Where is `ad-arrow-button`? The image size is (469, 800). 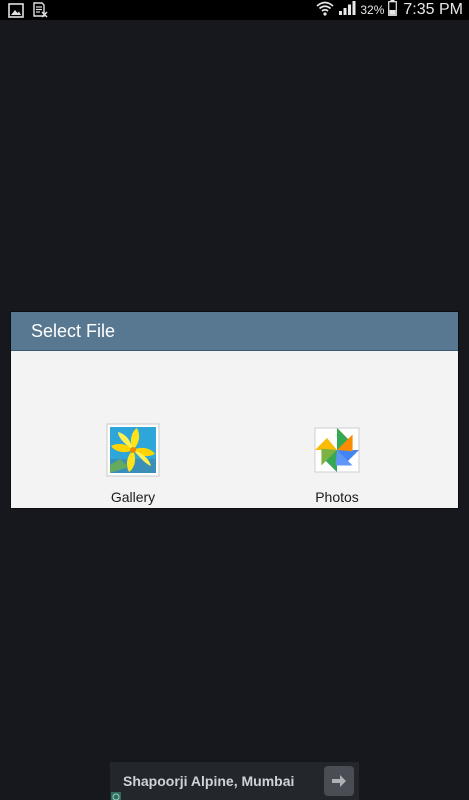 ad-arrow-button is located at coordinates (339, 781).